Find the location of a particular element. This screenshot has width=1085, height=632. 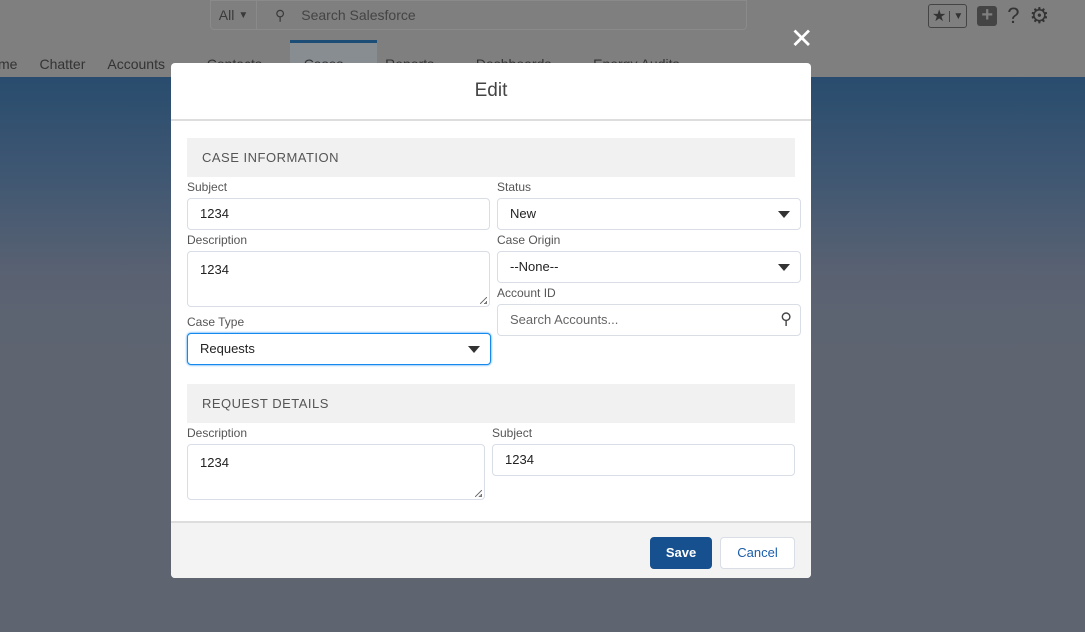

nav-item-home: me is located at coordinates (8, 58).